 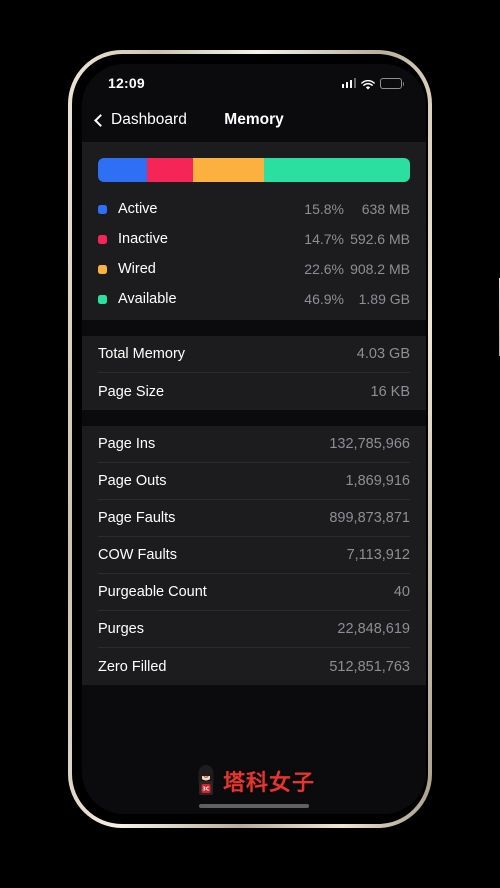 What do you see at coordinates (324, 269) in the screenshot?
I see `legend-percent: 22.6%` at bounding box center [324, 269].